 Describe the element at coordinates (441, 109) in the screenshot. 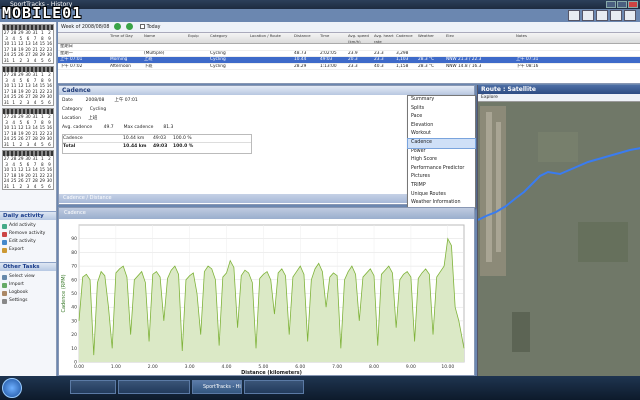

I see `menu-item-splits: Splits` at that location.